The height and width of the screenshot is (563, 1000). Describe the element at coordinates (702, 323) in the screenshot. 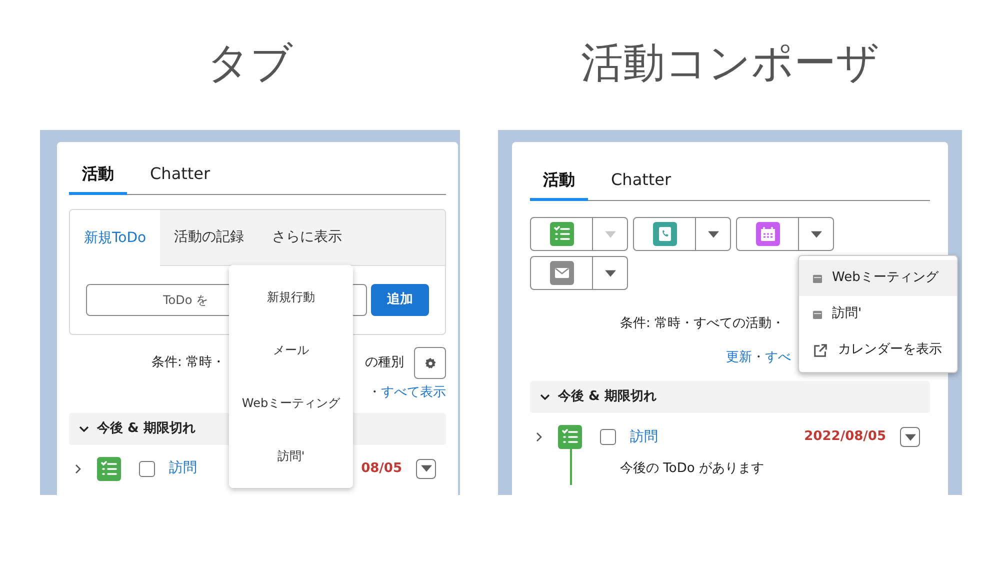

I see `filter-text: 条件: 常時・すべての活動・` at that location.